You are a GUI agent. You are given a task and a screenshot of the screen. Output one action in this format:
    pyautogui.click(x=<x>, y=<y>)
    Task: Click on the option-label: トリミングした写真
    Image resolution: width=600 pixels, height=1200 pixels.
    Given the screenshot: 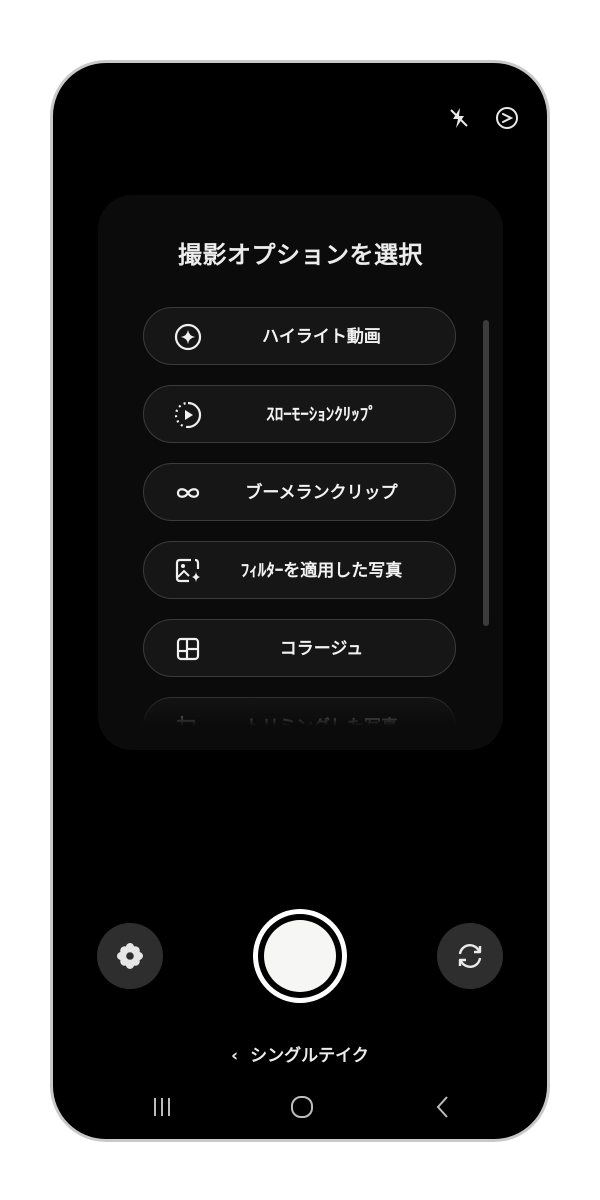 What is the action you would take?
    pyautogui.click(x=321, y=723)
    